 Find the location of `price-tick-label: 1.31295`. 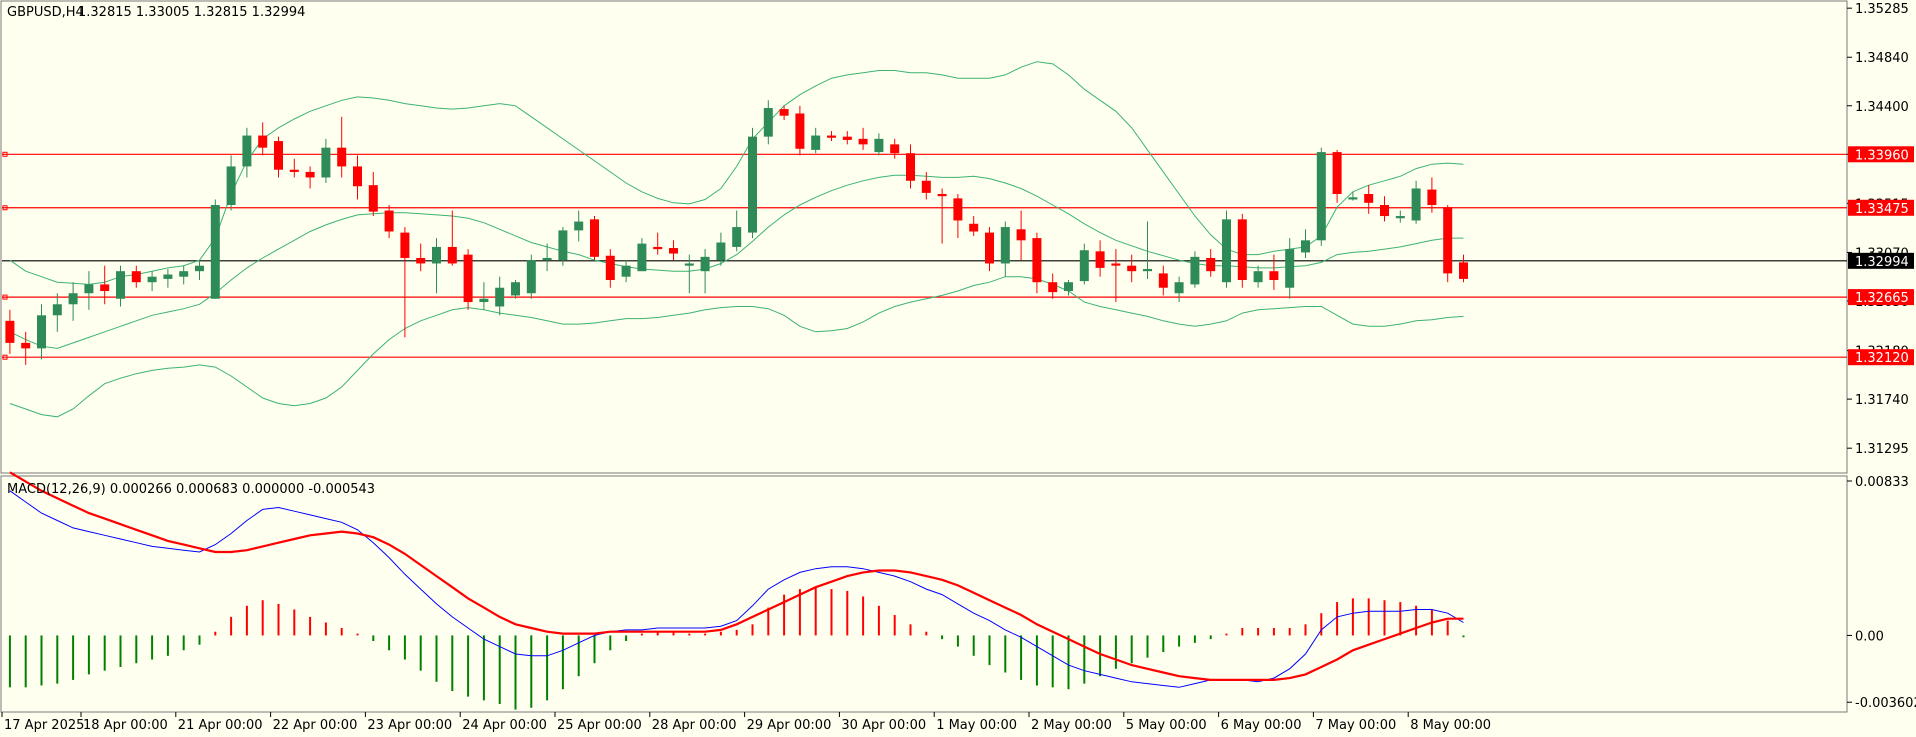

price-tick-label: 1.31295 is located at coordinates (1882, 449).